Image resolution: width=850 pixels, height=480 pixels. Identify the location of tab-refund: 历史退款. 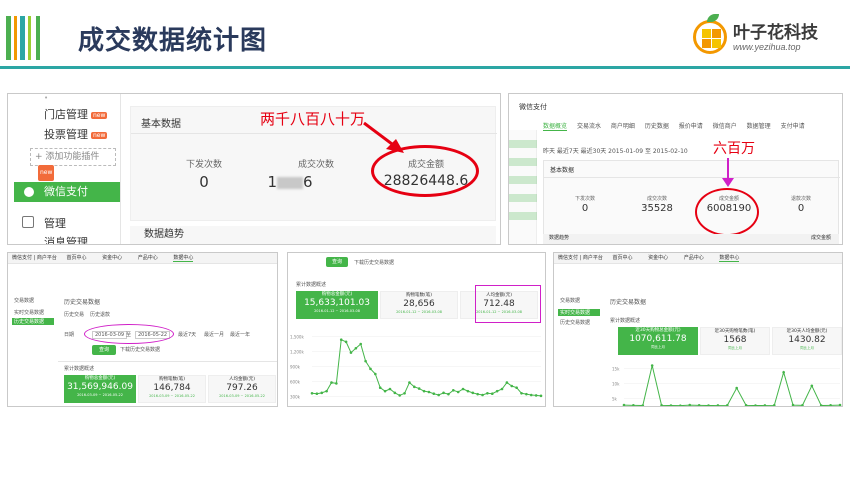
(100, 314).